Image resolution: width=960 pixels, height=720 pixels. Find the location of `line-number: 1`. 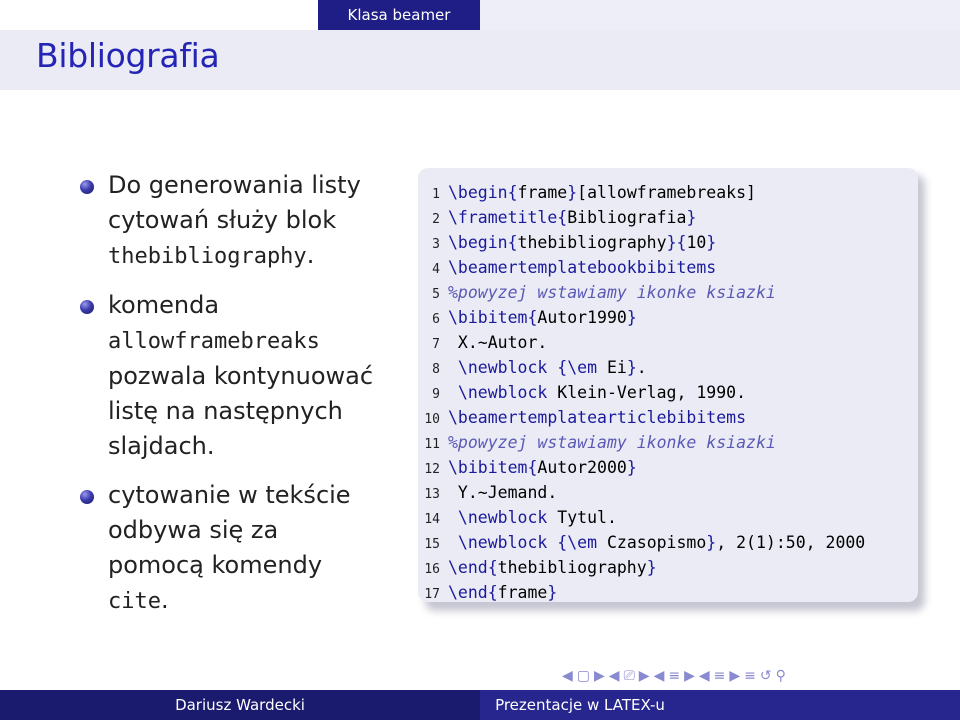

line-number: 1 is located at coordinates (436, 194).